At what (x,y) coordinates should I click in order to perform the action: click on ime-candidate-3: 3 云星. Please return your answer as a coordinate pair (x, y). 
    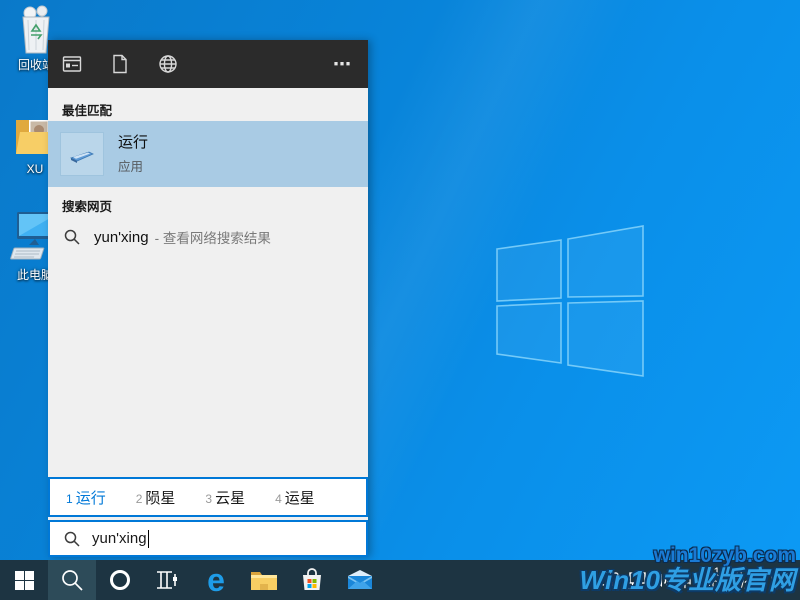
    Looking at the image, I should click on (225, 497).